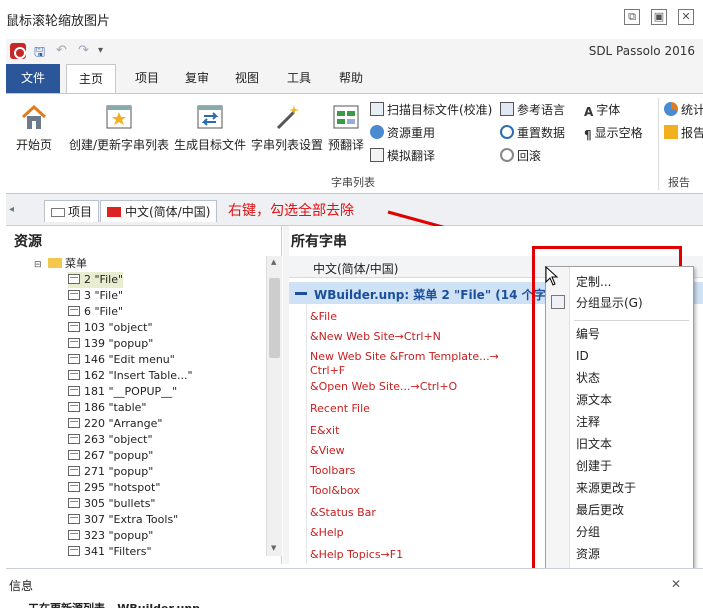  What do you see at coordinates (375, 337) in the screenshot?
I see `string-row: &New Web Site→Ctrl+N` at bounding box center [375, 337].